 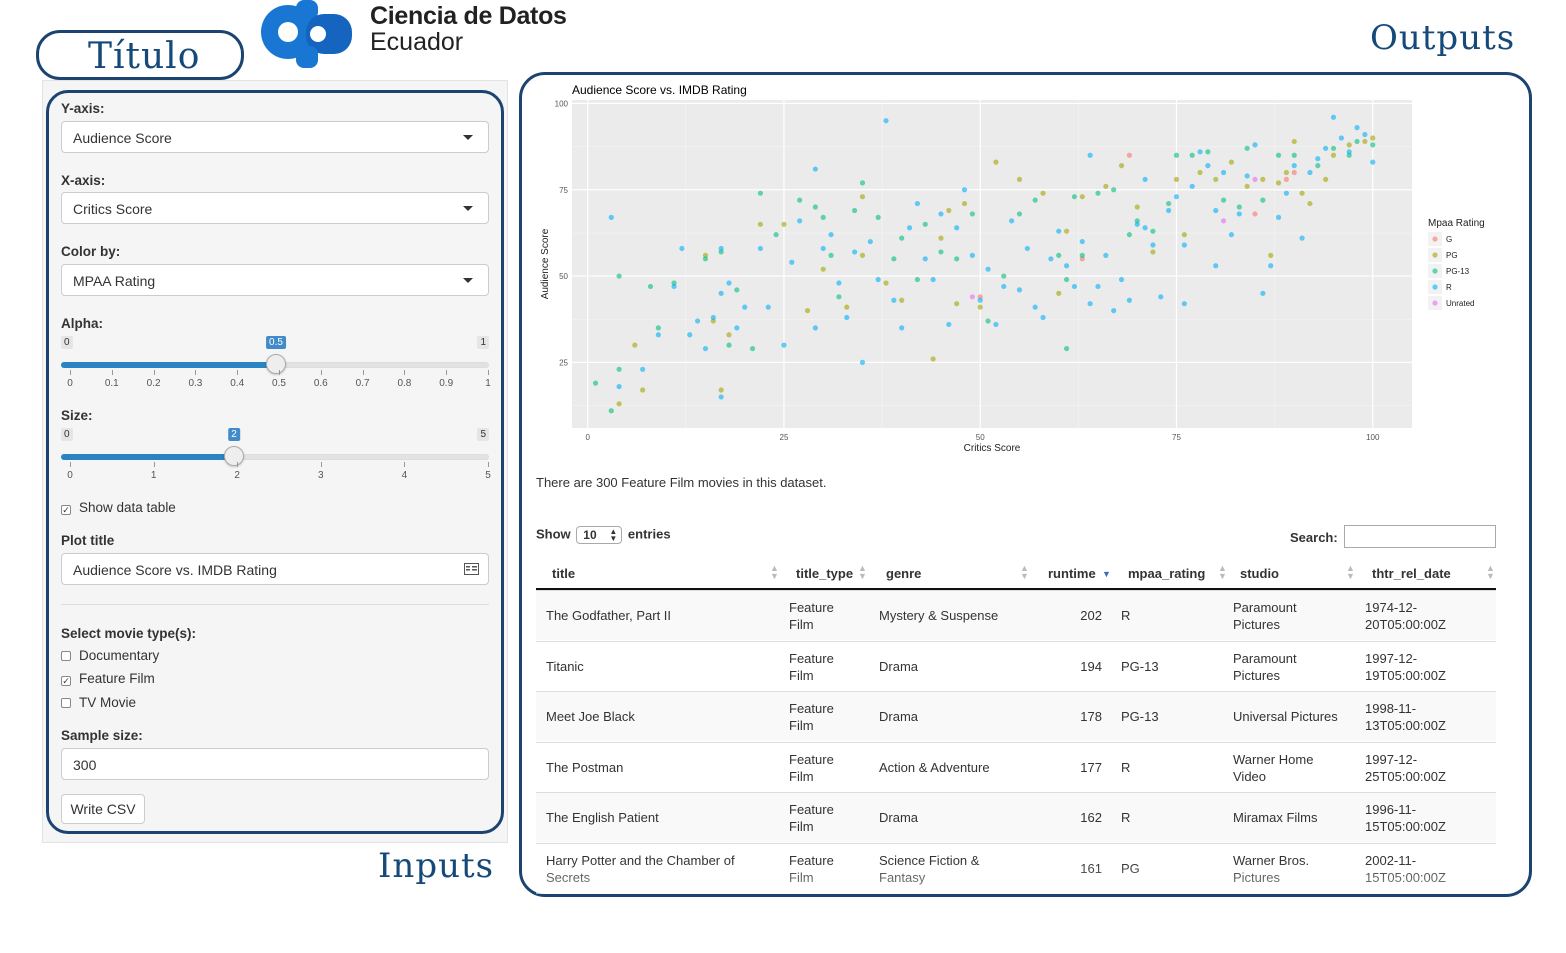 What do you see at coordinates (417, 42) in the screenshot?
I see `logo-text-line2: Ecuador` at bounding box center [417, 42].